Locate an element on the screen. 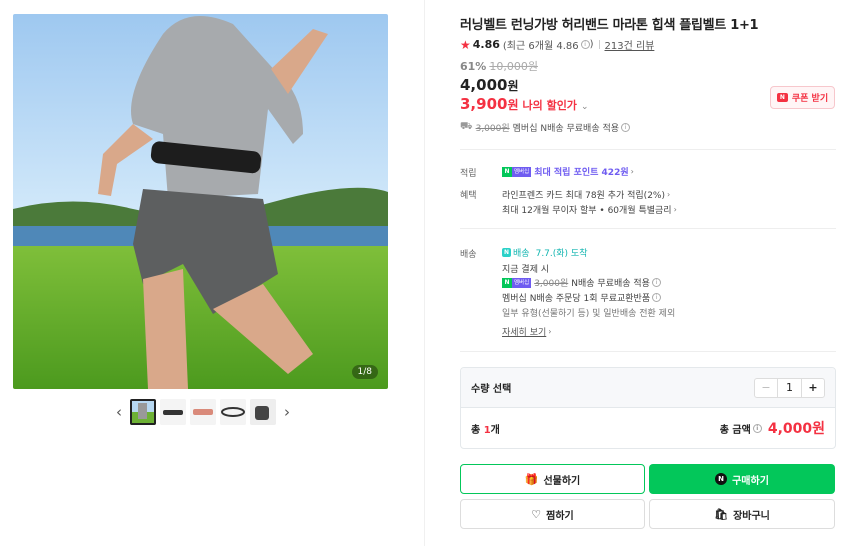 Image resolution: width=850 pixels, height=546 pixels. sale-price-value: 4,000 is located at coordinates (484, 85).